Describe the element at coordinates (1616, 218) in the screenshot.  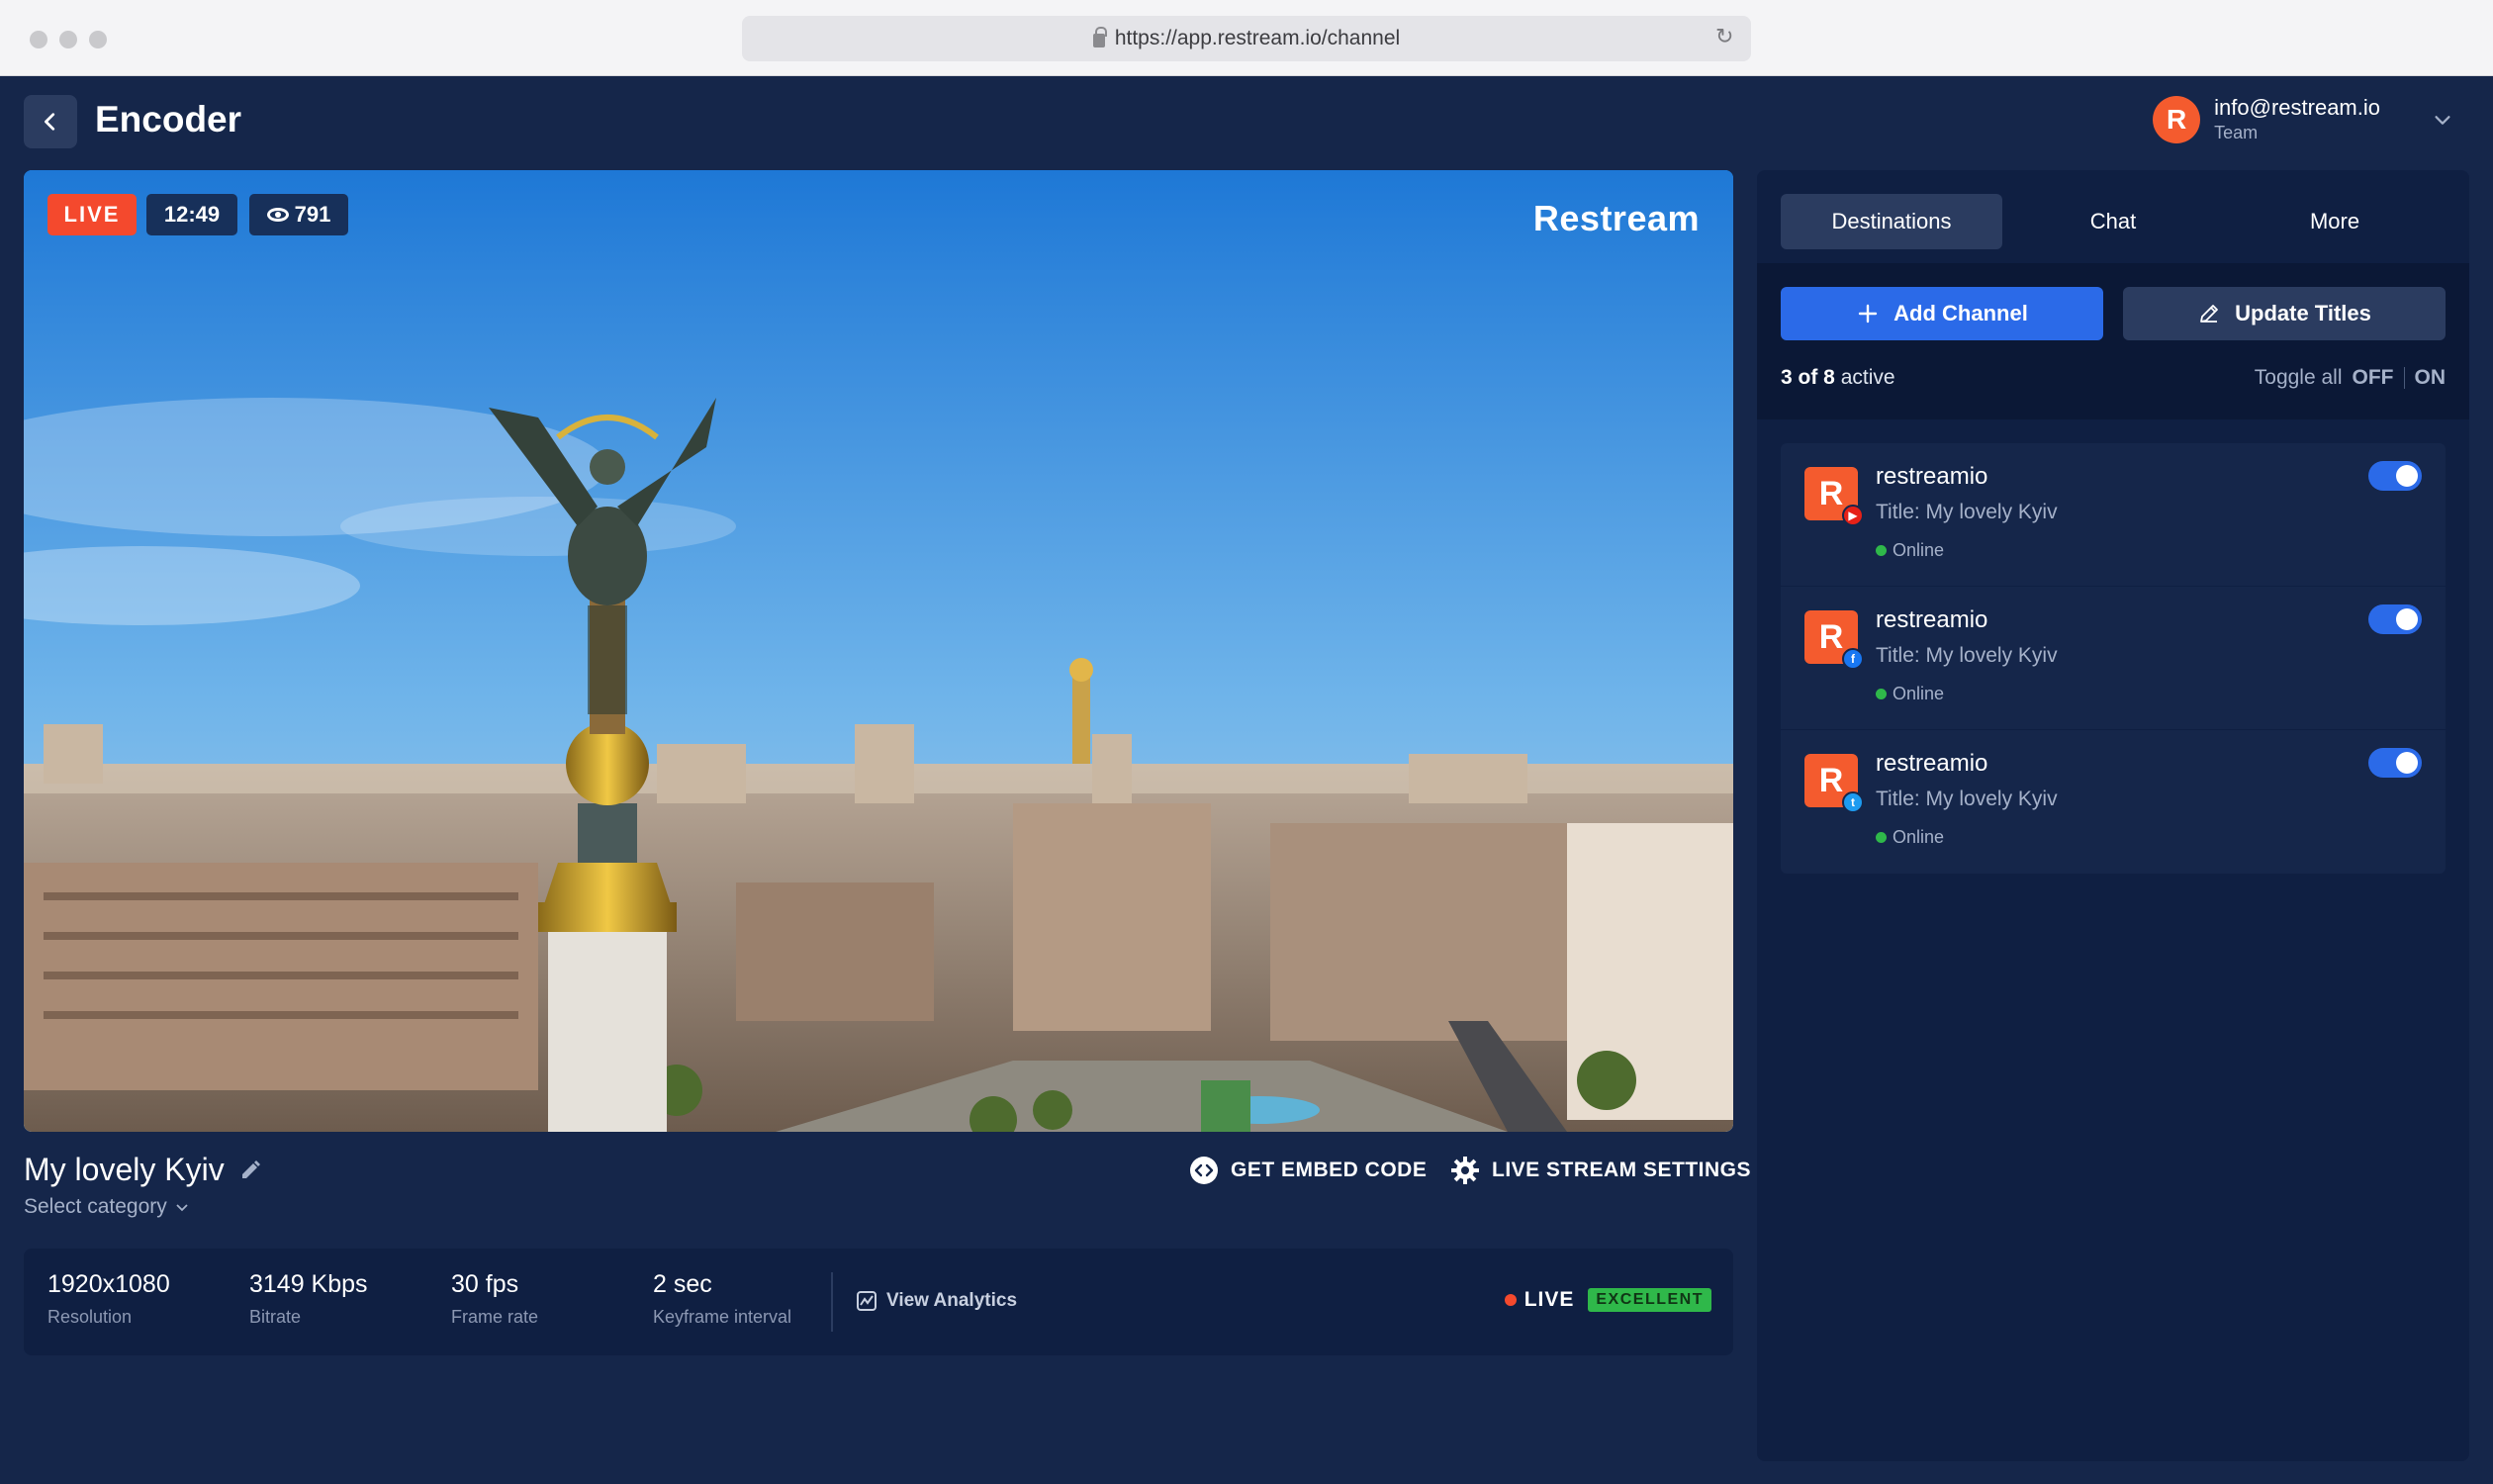
I see `restream-watermark: Restream` at that location.